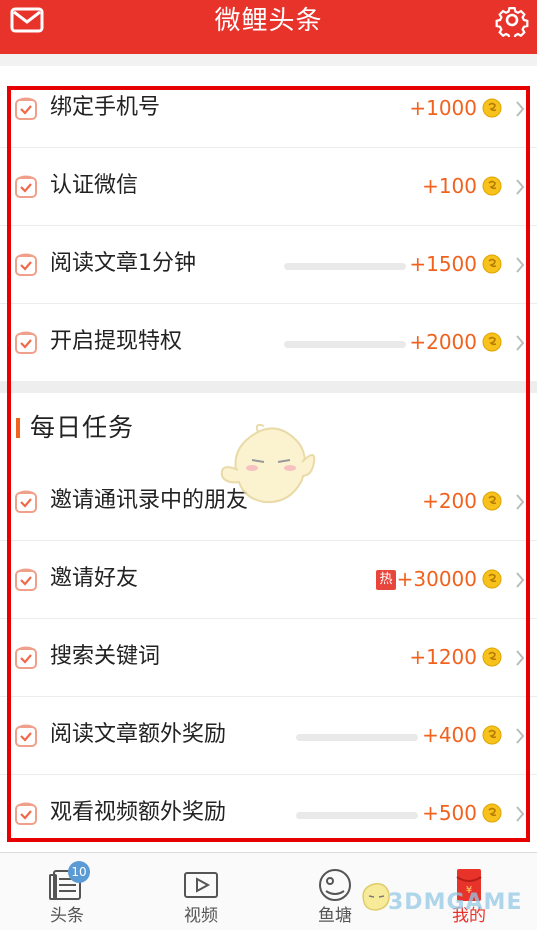 This screenshot has width=537, height=930. Describe the element at coordinates (94, 578) in the screenshot. I see `task-label: 邀请好友` at that location.